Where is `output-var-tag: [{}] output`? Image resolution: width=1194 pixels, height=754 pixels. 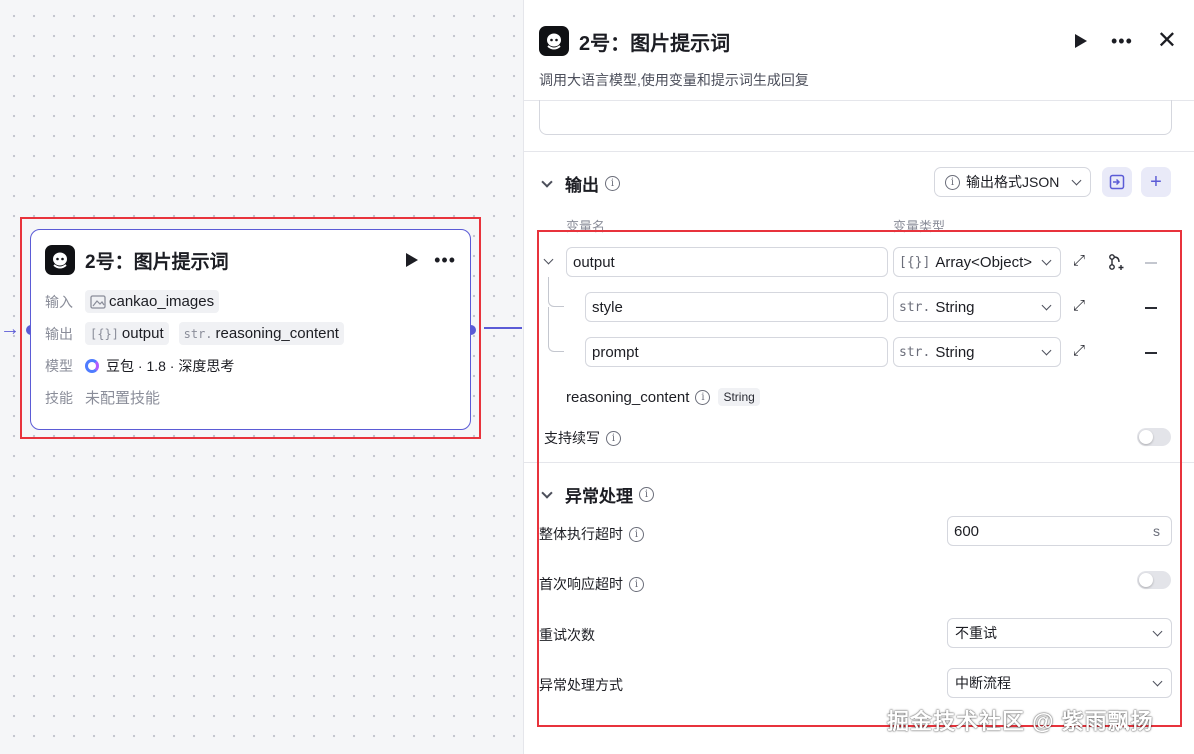 output-var-tag: [{}] output is located at coordinates (127, 333).